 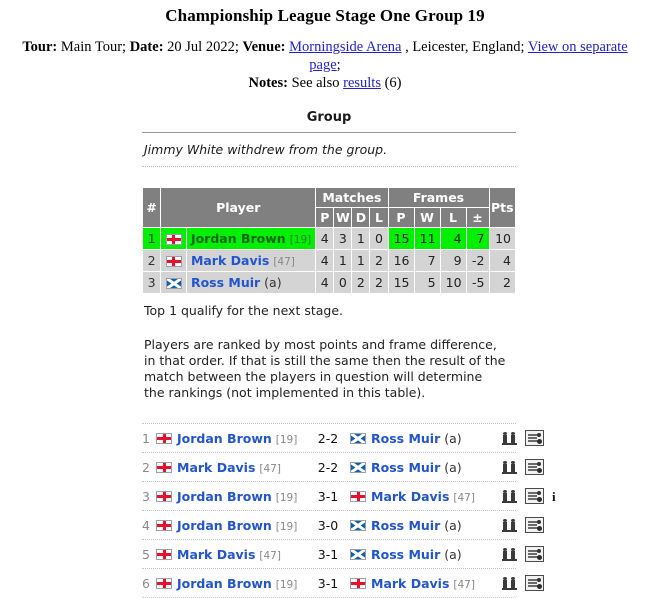 What do you see at coordinates (151, 260) in the screenshot?
I see `row-rank: 2` at bounding box center [151, 260].